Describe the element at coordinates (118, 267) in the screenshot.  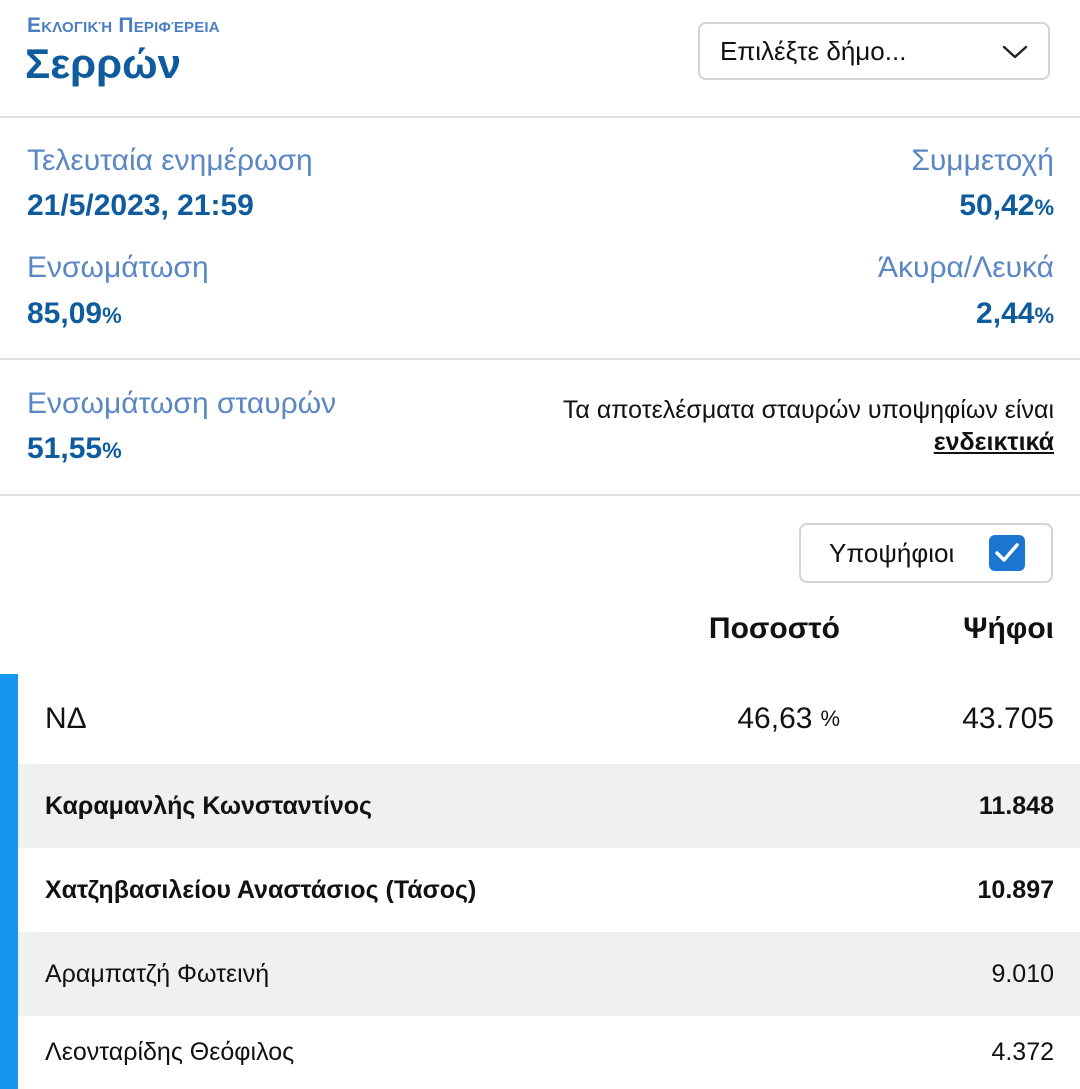
I see `integration-label: Ενσωμάτωση` at that location.